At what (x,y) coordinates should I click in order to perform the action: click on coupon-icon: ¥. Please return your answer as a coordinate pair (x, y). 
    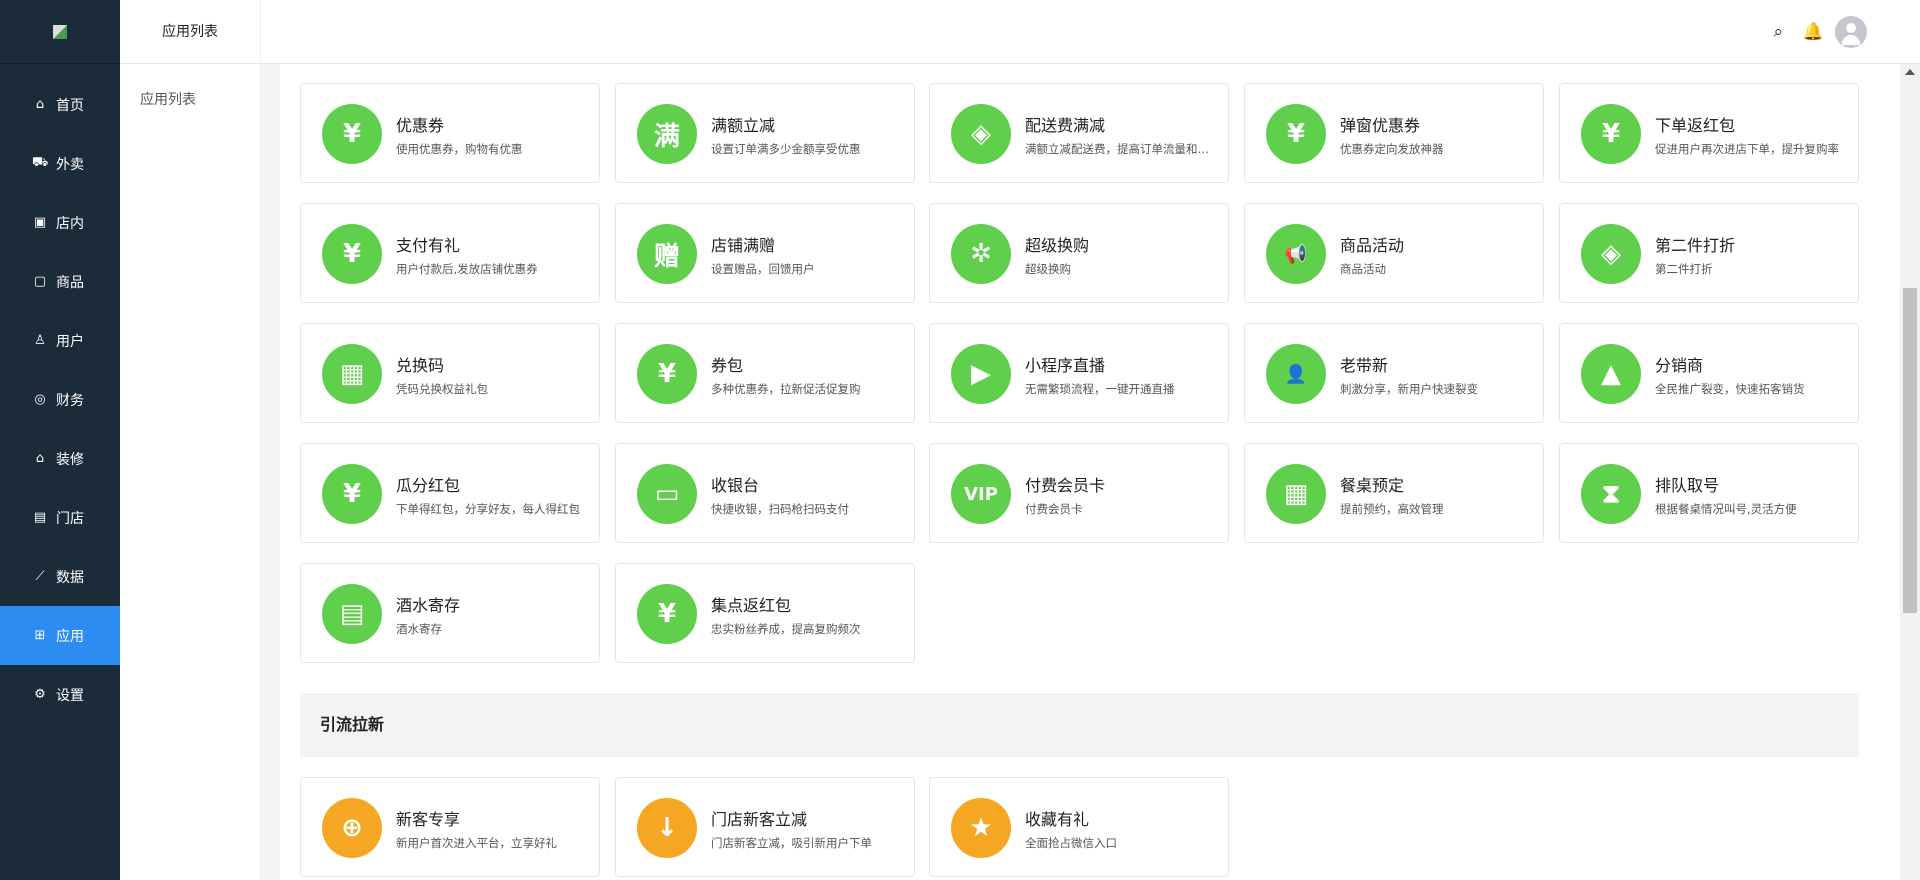
    Looking at the image, I should click on (352, 134).